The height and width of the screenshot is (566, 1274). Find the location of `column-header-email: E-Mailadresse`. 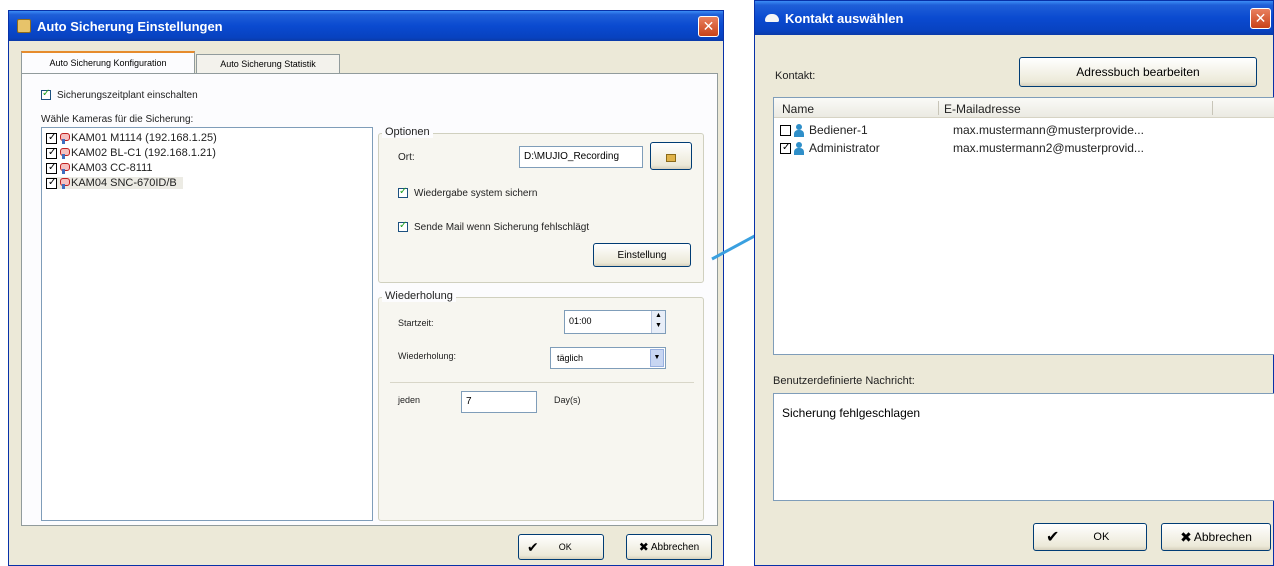

column-header-email: E-Mailadresse is located at coordinates (982, 109).